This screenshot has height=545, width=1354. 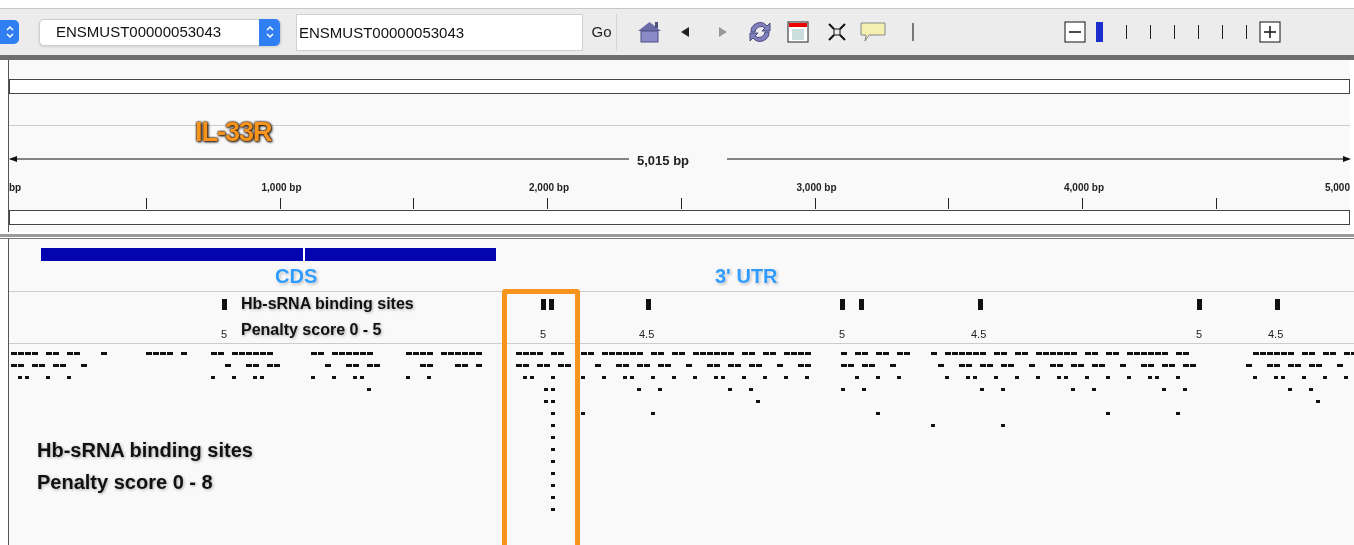 I want to click on search-field: ENSMUST00000053043, so click(x=439, y=32).